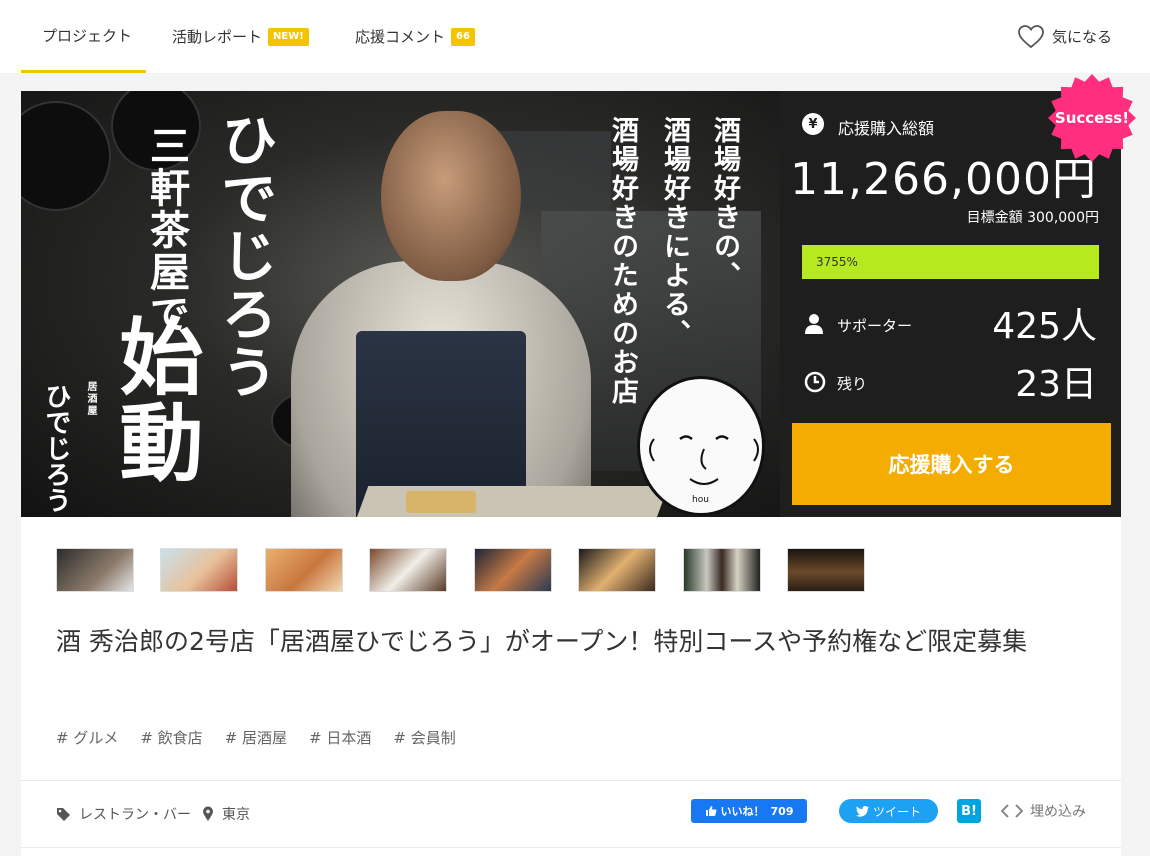  What do you see at coordinates (90, 399) in the screenshot?
I see `logo-small-text: 居酒屋` at bounding box center [90, 399].